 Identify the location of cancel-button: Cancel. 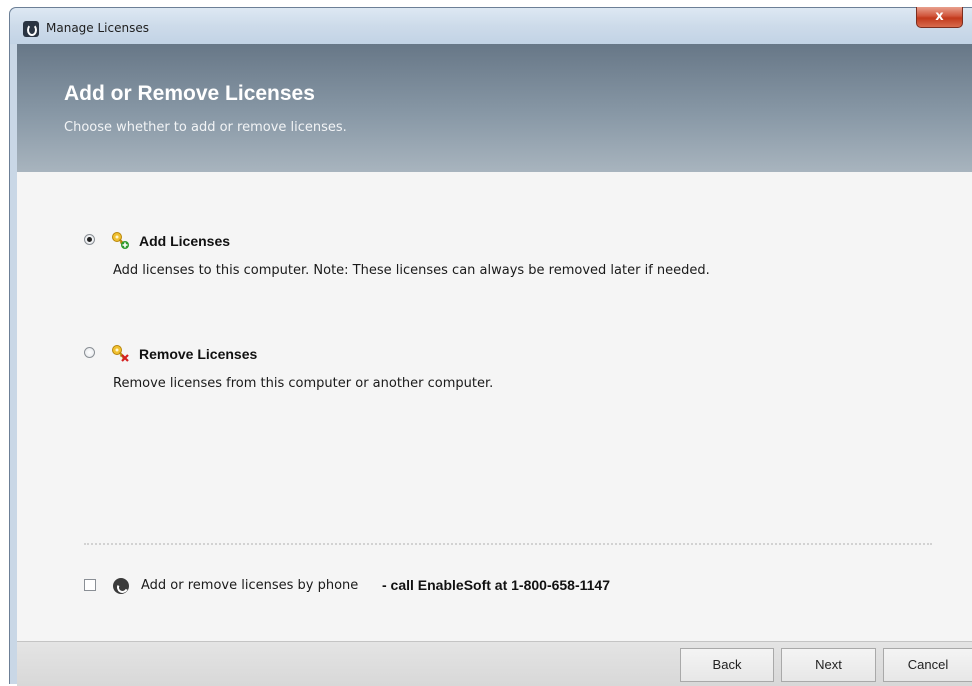
(927, 665).